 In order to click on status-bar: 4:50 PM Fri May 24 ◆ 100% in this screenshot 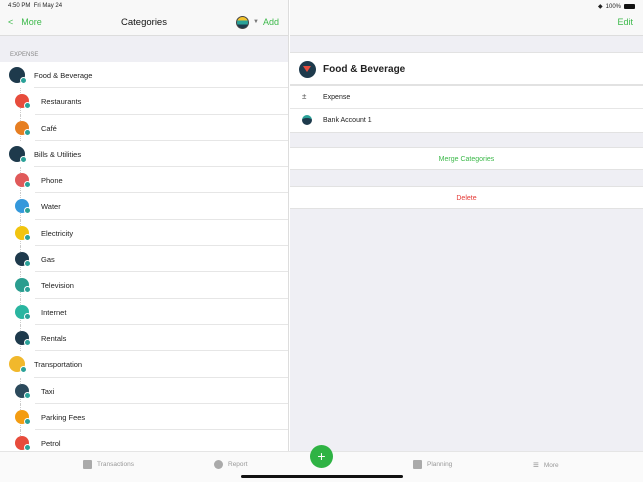, I will do `click(321, 6)`.